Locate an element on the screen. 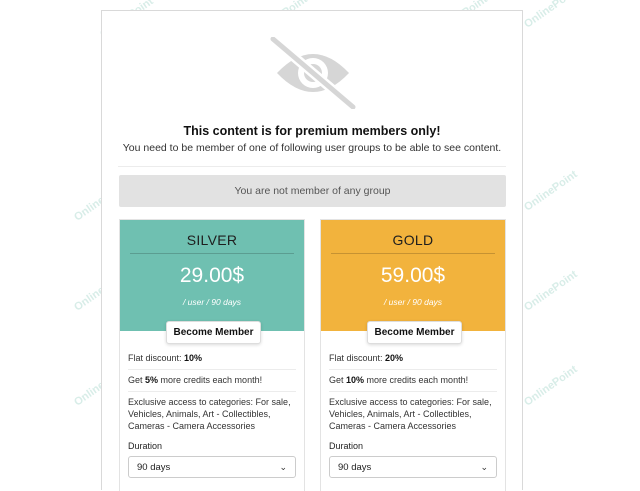 This screenshot has width=640, height=491. plan-header: SILVER 29.00$ / user / 90 days is located at coordinates (212, 275).